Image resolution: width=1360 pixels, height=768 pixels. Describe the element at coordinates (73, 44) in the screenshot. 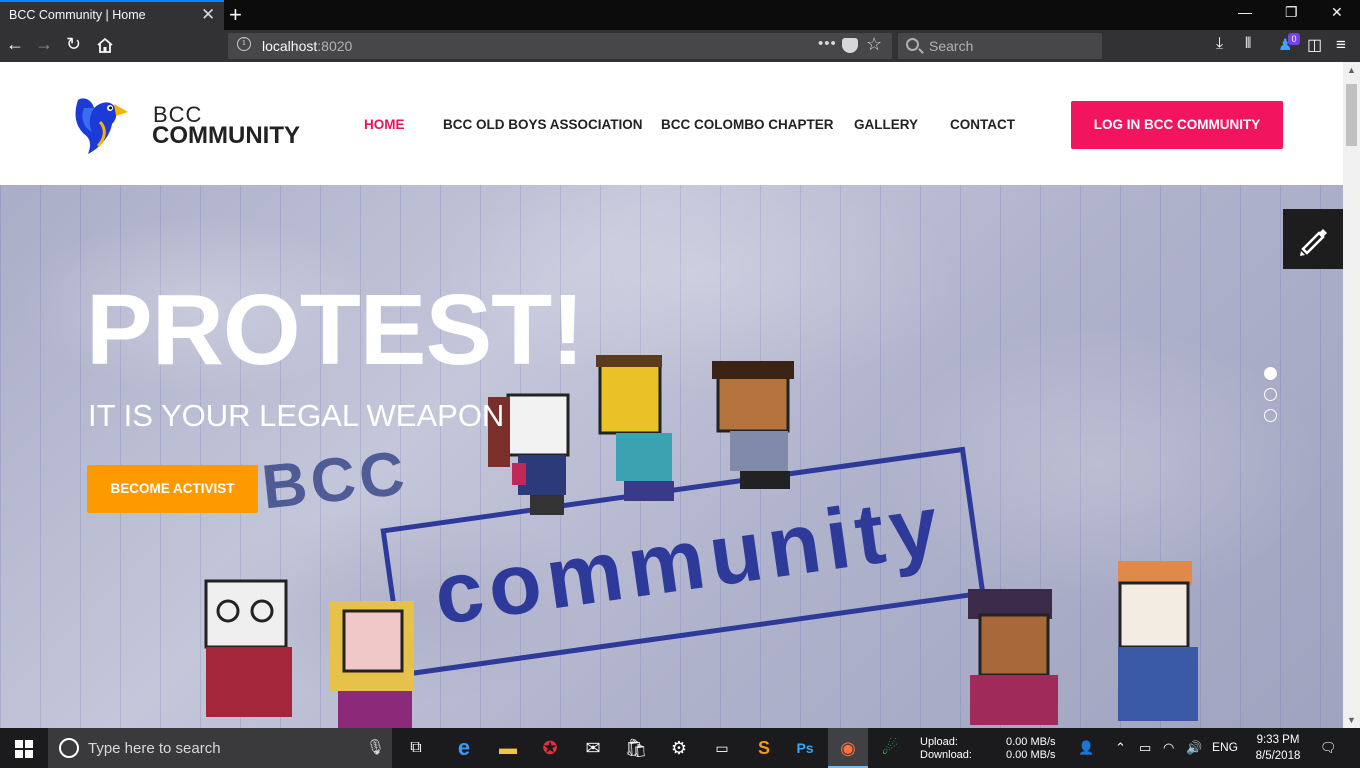

I see `reload-icon: ↻` at that location.